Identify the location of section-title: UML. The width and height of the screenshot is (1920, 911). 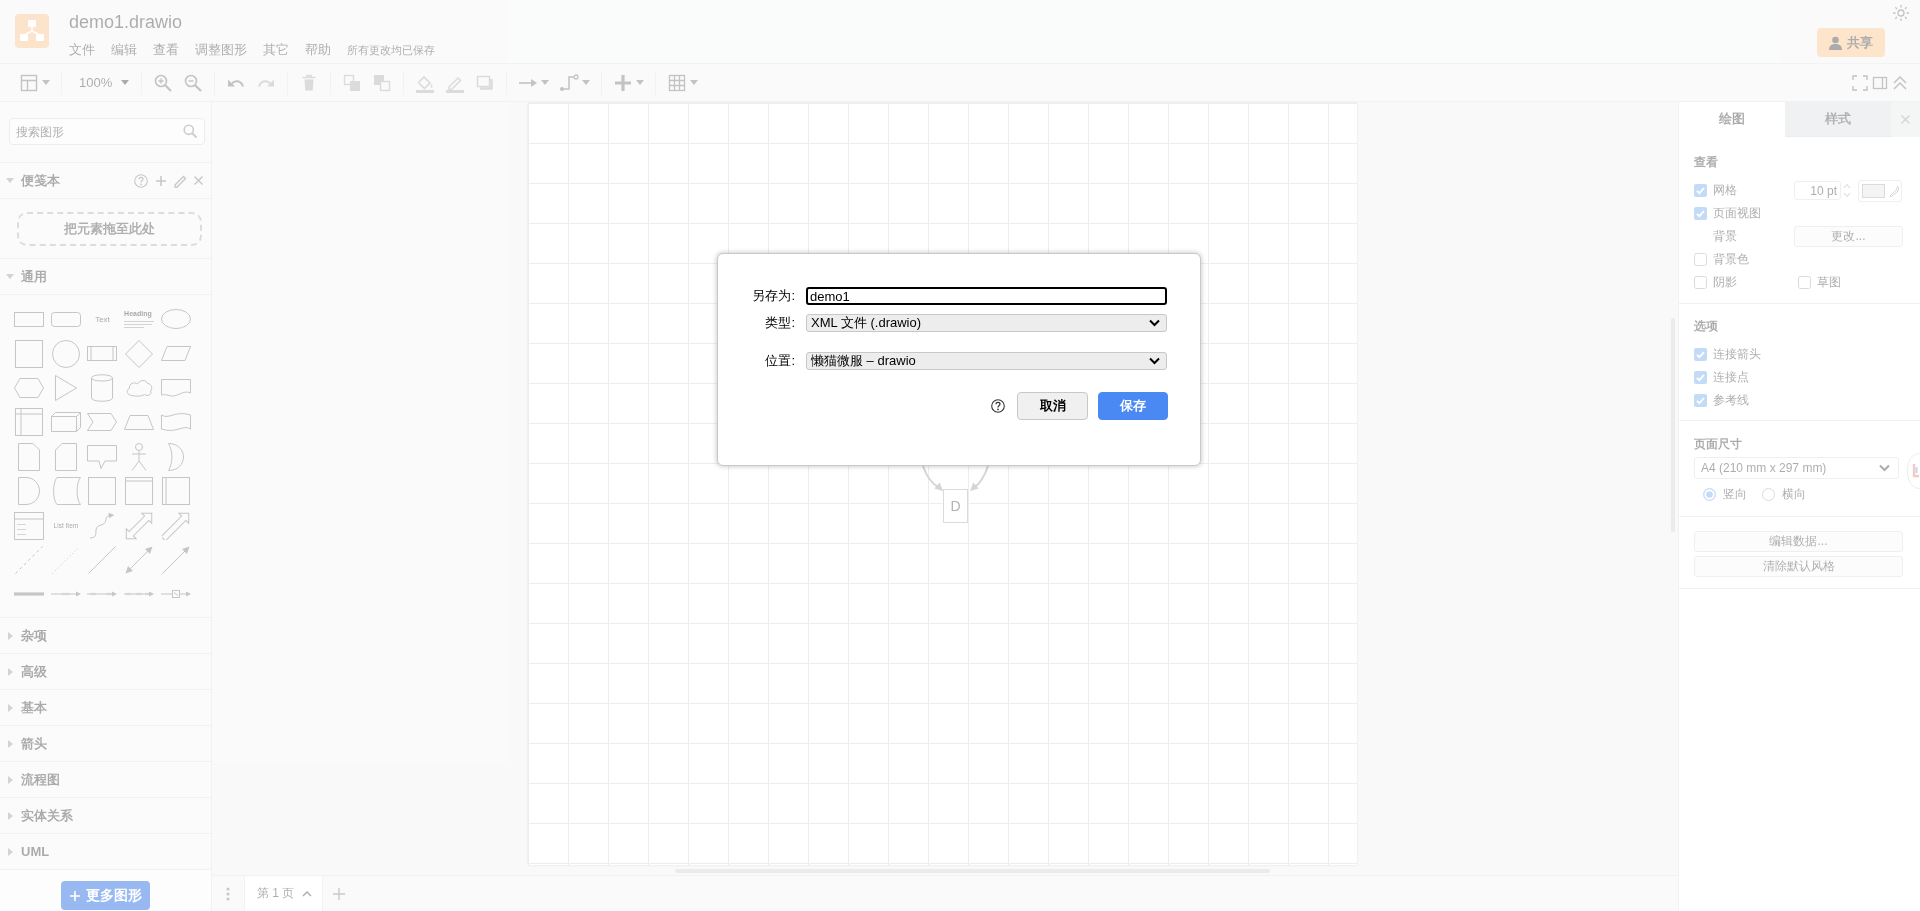
(35, 851).